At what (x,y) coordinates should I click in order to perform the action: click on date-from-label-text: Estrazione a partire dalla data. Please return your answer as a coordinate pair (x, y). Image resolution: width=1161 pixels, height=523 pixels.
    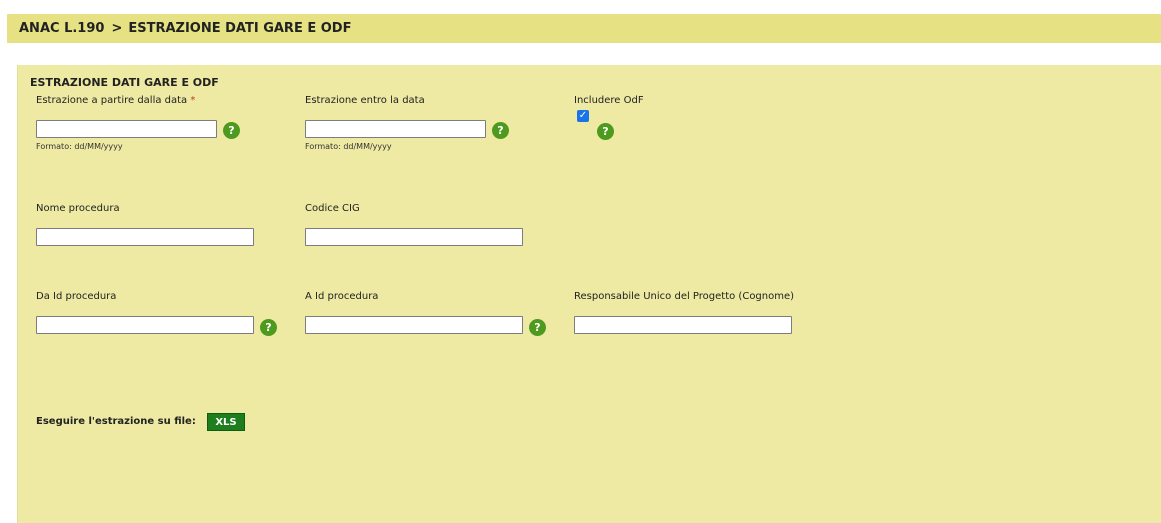
    Looking at the image, I should click on (112, 100).